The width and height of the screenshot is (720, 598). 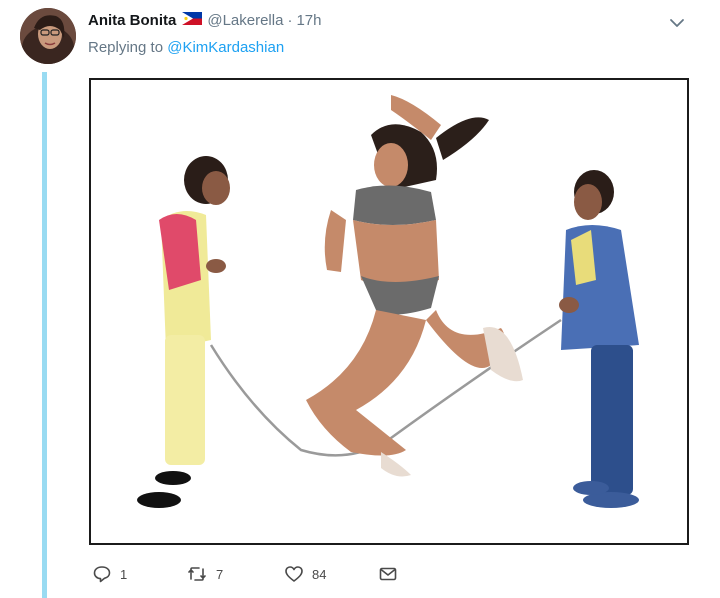 What do you see at coordinates (44, 335) in the screenshot?
I see `thread-line` at bounding box center [44, 335].